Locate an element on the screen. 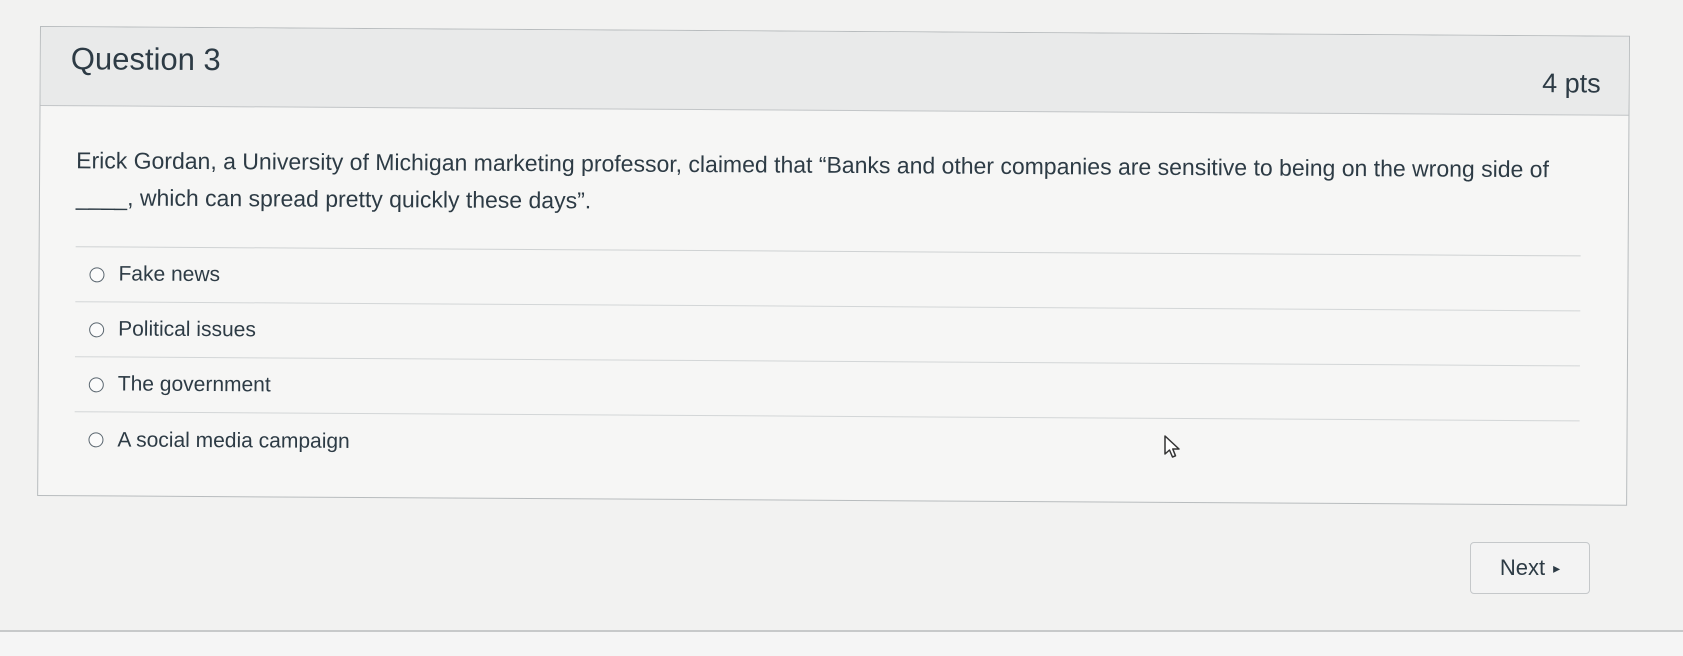 The image size is (1683, 656). answer-option-social-media-campaign: A social media campaign is located at coordinates (826, 444).